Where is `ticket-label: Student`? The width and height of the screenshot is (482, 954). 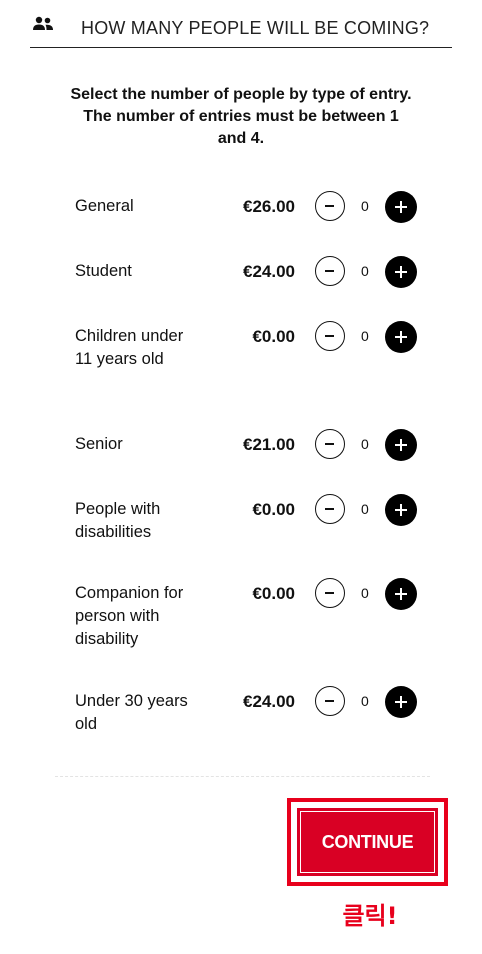 ticket-label: Student is located at coordinates (103, 271).